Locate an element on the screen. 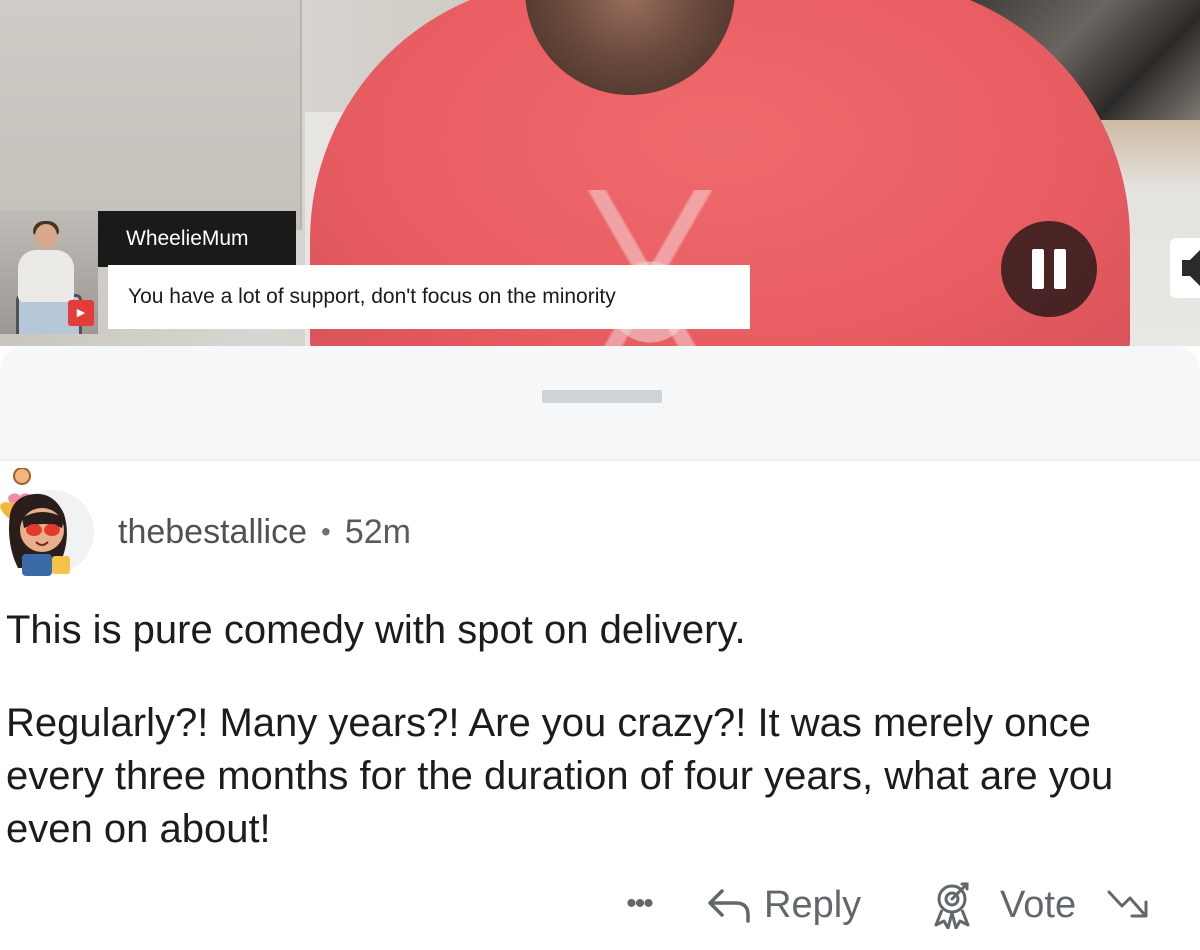 This screenshot has height=950, width=1200. vote-button: Vote is located at coordinates (1041, 905).